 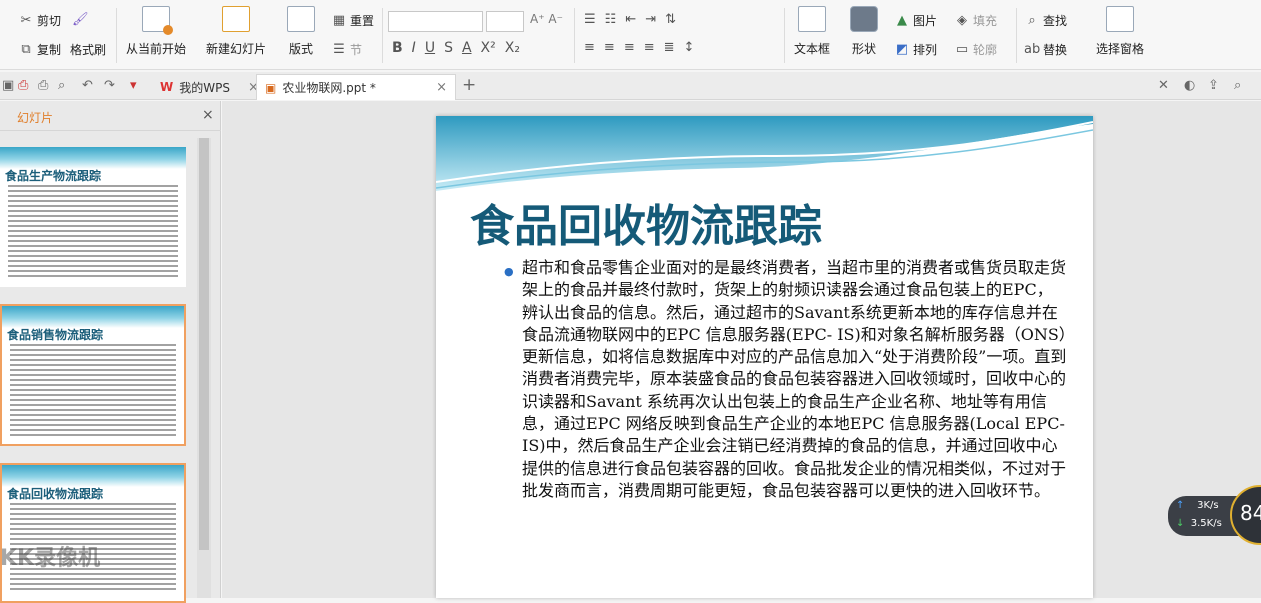 I want to click on slideshow-icon, so click(x=157, y=20).